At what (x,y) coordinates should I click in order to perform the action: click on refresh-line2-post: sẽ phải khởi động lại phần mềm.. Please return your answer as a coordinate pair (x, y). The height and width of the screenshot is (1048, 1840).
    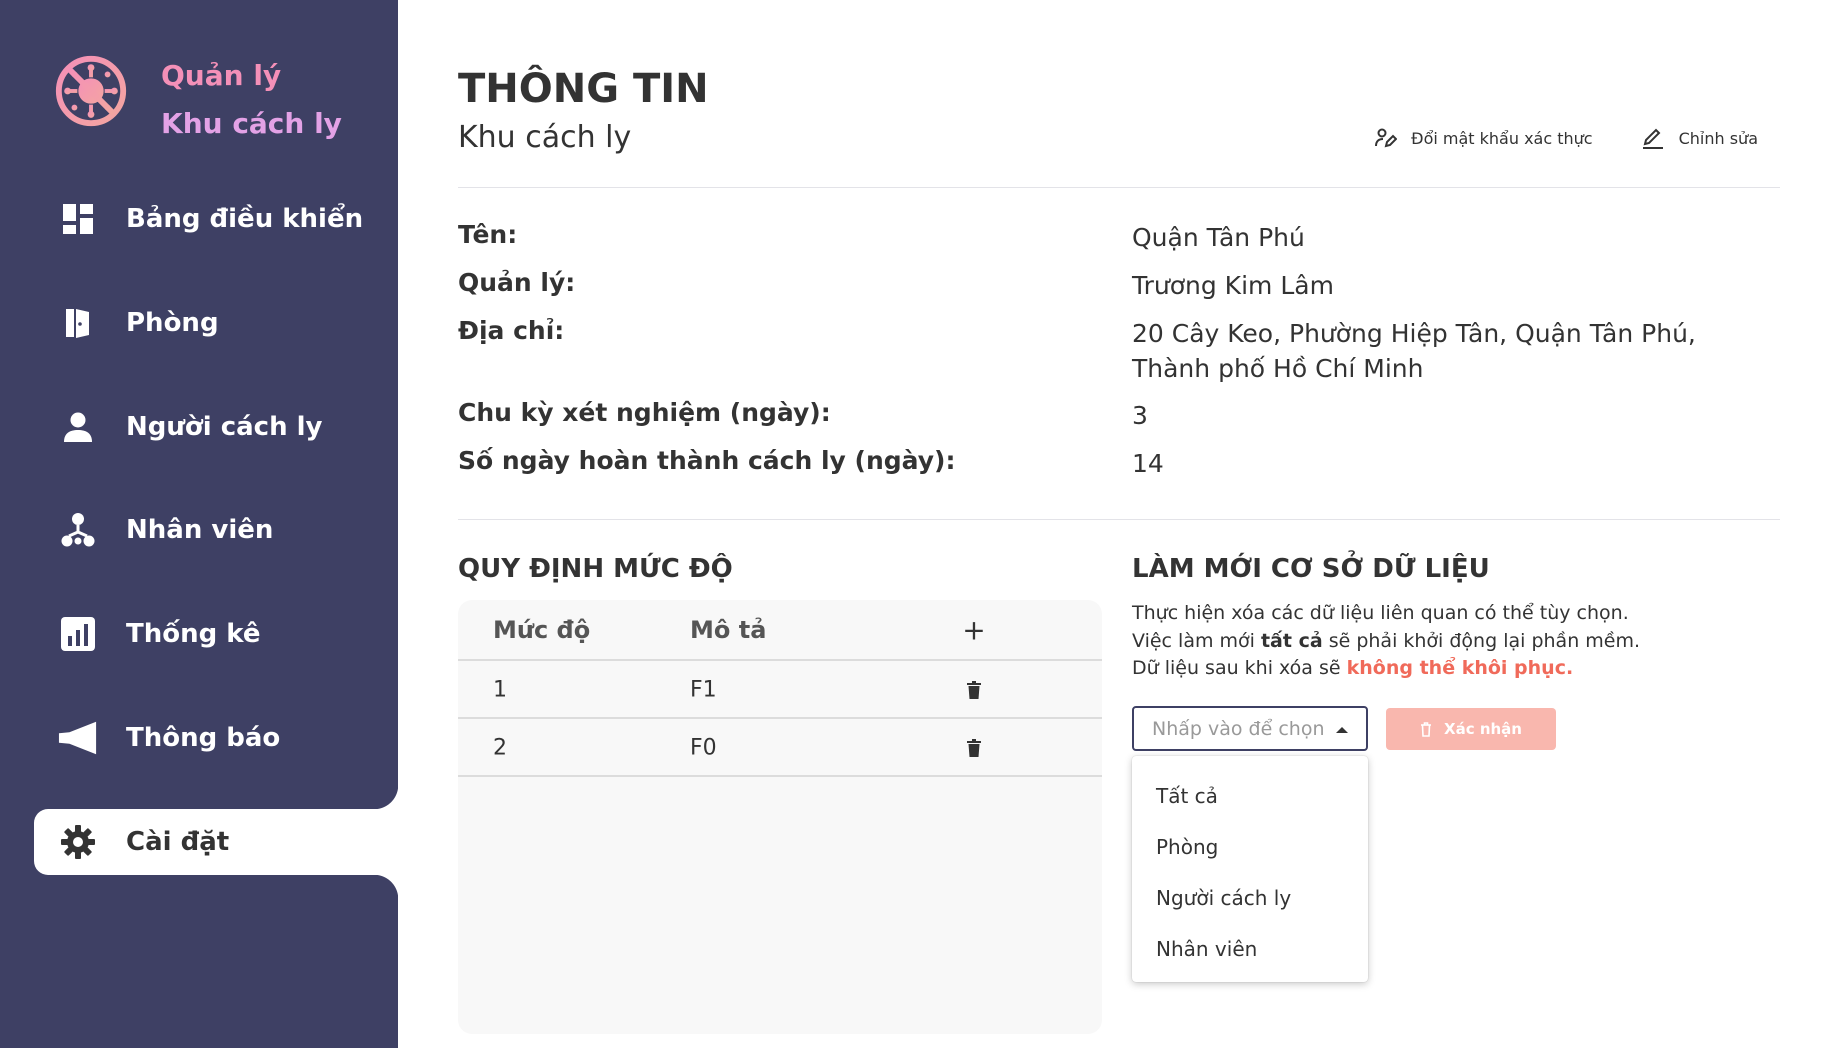
    Looking at the image, I should click on (1481, 640).